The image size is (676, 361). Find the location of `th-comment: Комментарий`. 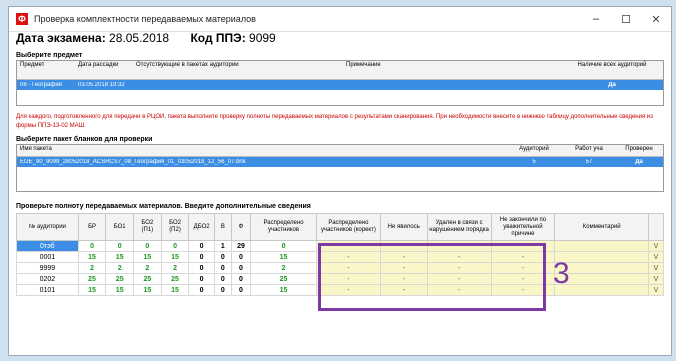

th-comment: Комментарий is located at coordinates (601, 227).